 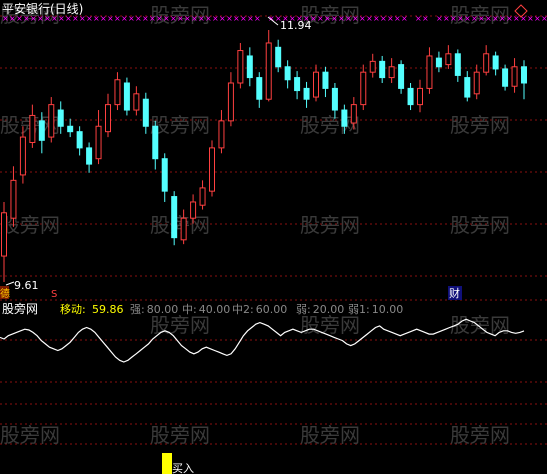 I want to click on indicator-line, so click(x=262, y=340).